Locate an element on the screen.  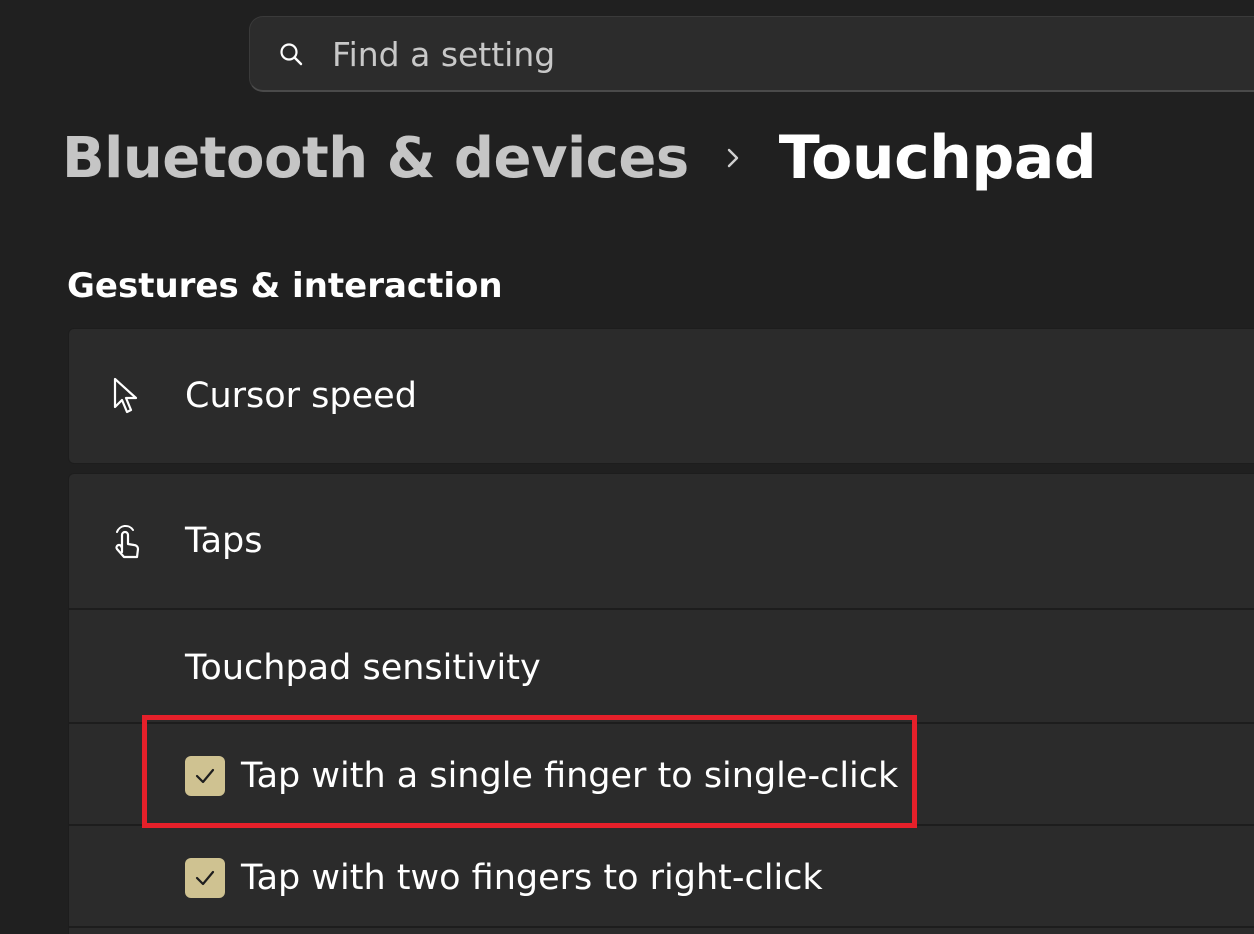
search-icon is located at coordinates (291, 54).